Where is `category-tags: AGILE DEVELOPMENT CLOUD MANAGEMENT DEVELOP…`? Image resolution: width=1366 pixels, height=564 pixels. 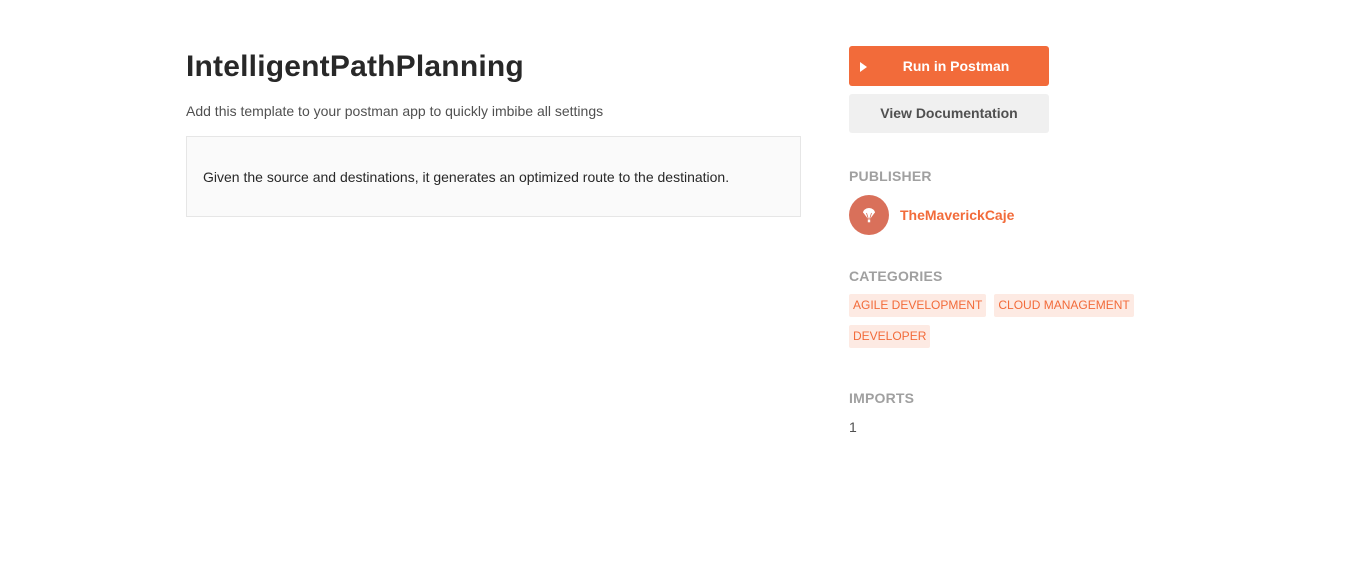 category-tags: AGILE DEVELOPMENT CLOUD MANAGEMENT DEVELOP… is located at coordinates (999, 325).